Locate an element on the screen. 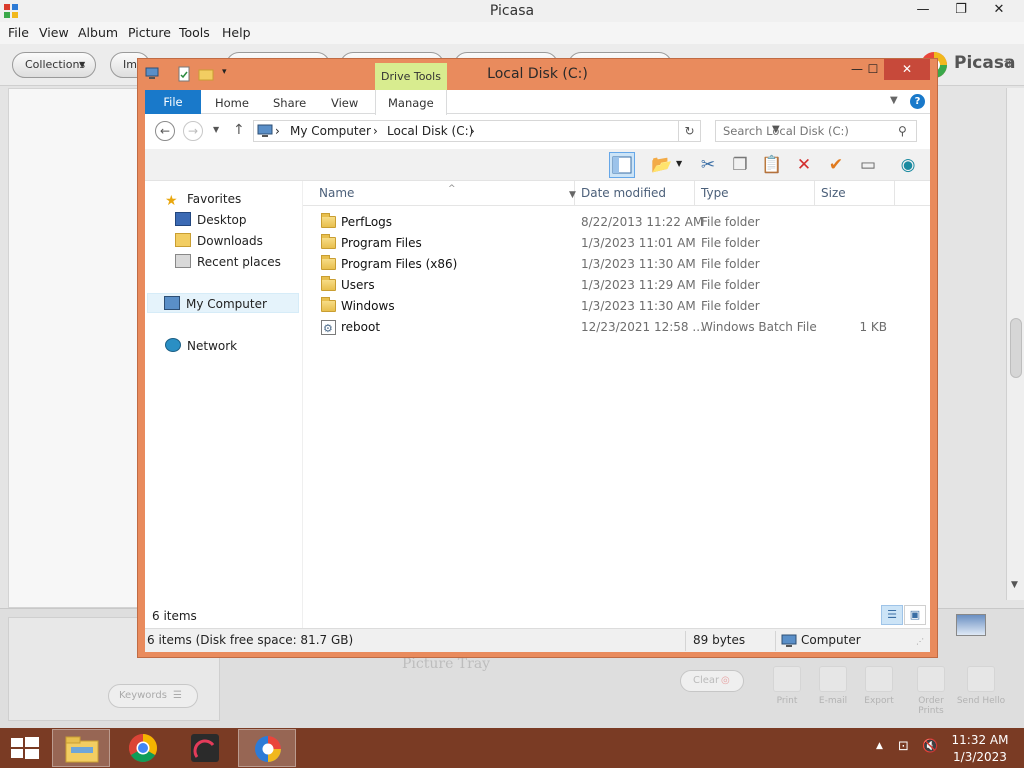 The width and height of the screenshot is (1024, 768). clock-time: 11:32 AM is located at coordinates (980, 740).